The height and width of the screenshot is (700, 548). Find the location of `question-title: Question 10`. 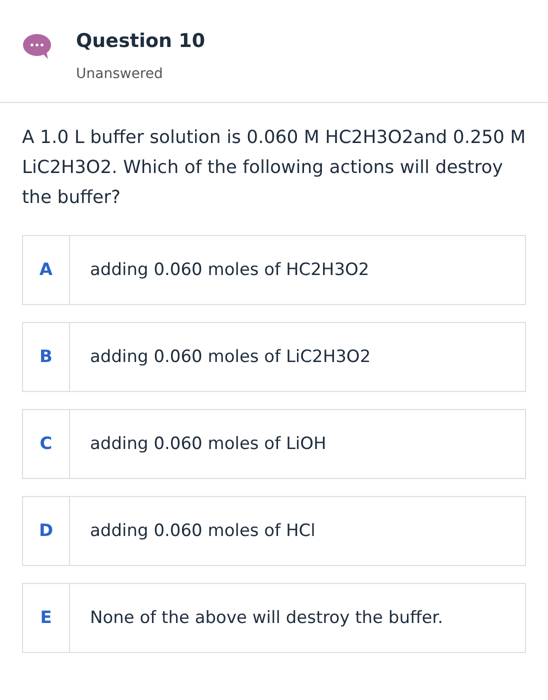

question-title: Question 10 is located at coordinates (141, 41).